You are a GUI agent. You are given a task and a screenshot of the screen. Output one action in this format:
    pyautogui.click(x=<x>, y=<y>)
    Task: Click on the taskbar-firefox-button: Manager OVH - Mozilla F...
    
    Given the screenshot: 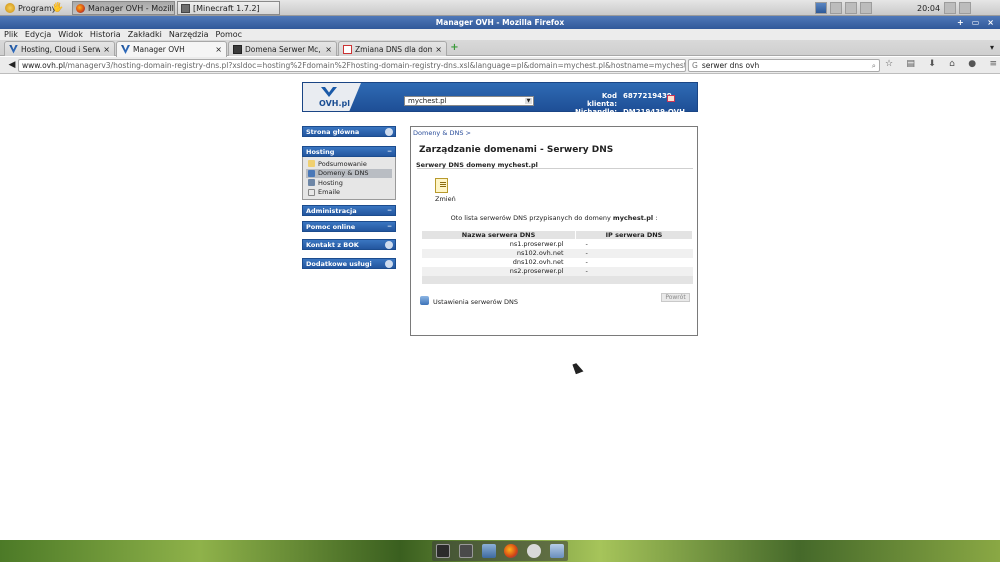 What is the action you would take?
    pyautogui.click(x=123, y=8)
    